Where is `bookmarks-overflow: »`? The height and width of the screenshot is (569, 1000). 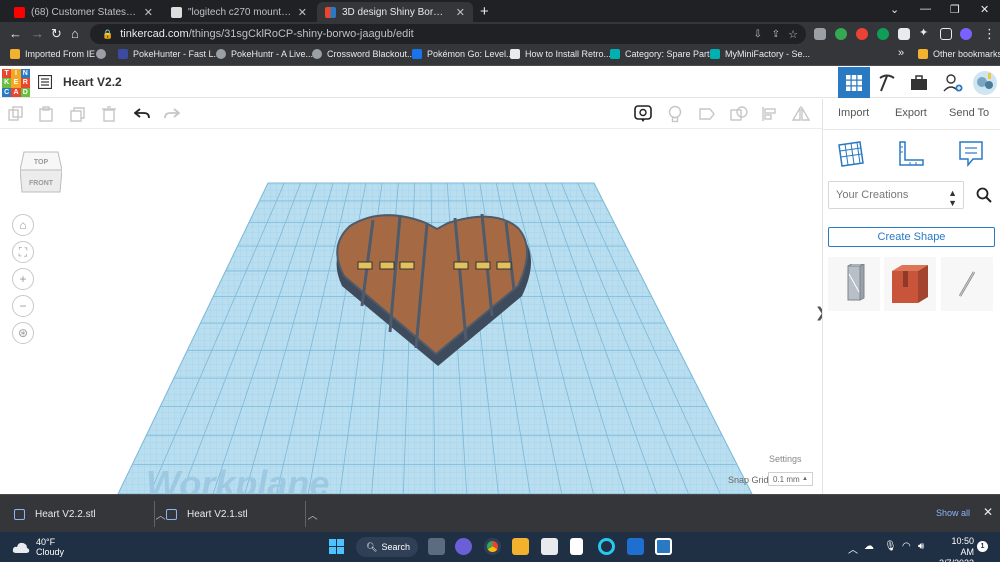 bookmarks-overflow: » is located at coordinates (901, 53).